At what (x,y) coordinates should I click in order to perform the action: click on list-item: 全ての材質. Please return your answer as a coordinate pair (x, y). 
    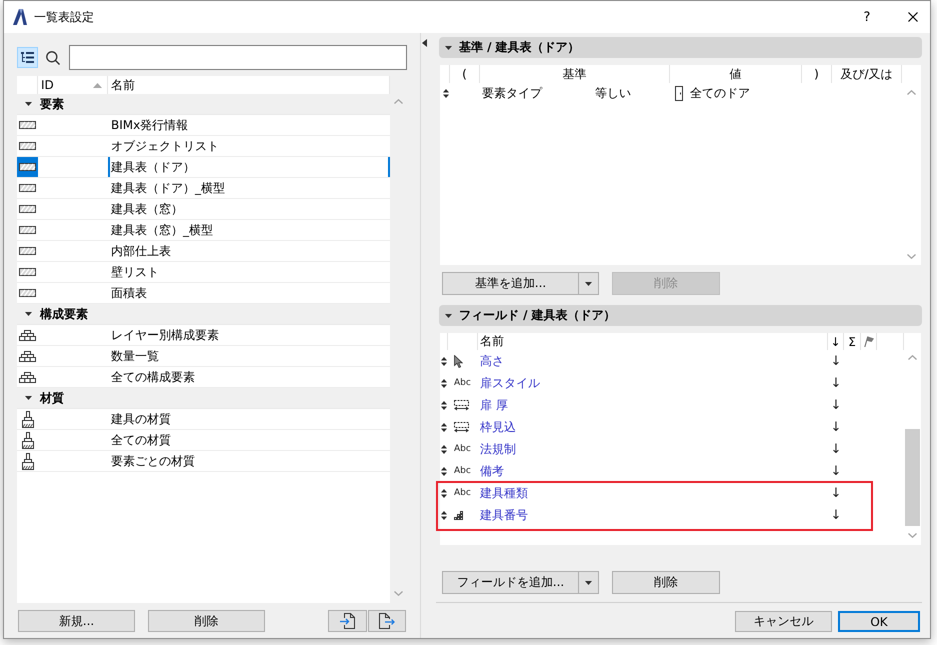
    Looking at the image, I should click on (203, 440).